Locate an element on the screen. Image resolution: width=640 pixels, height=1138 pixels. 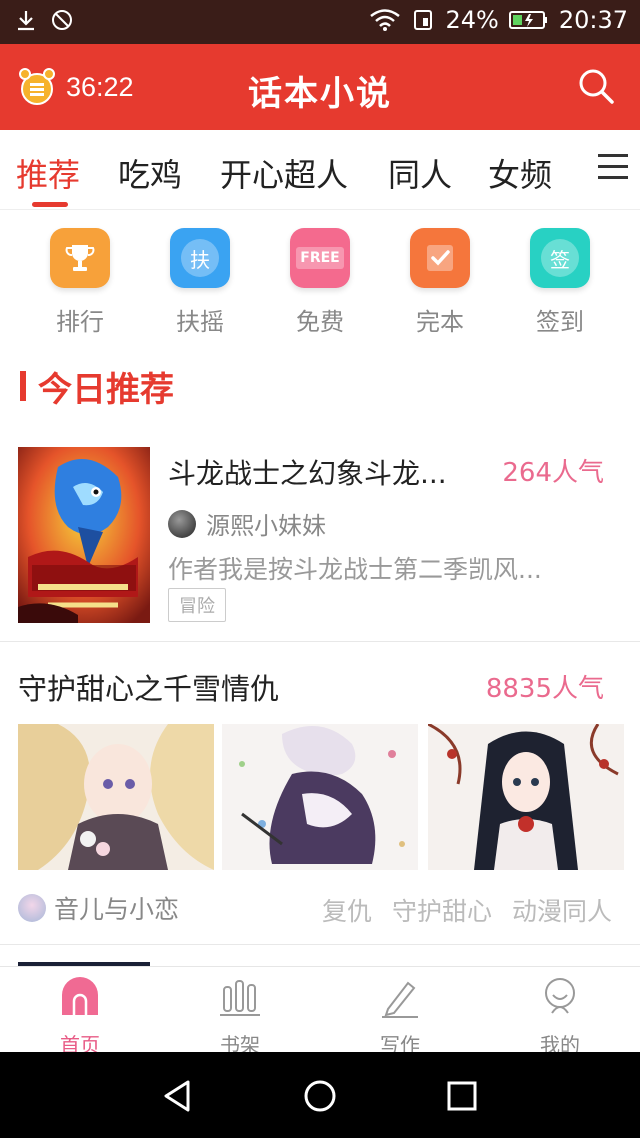
home-icon is located at coordinates (80, 996).